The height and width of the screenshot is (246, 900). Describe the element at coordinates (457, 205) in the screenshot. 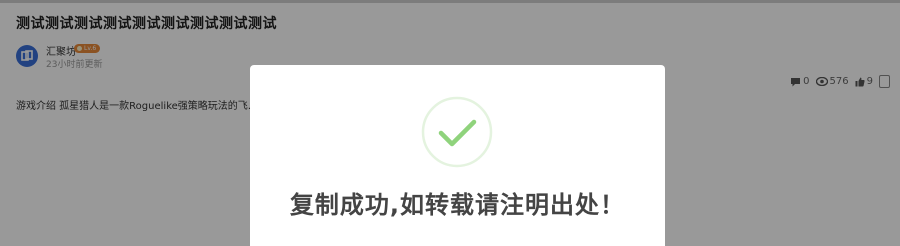

I see `toast-message: 复制成功,如转载请注明出处！` at that location.